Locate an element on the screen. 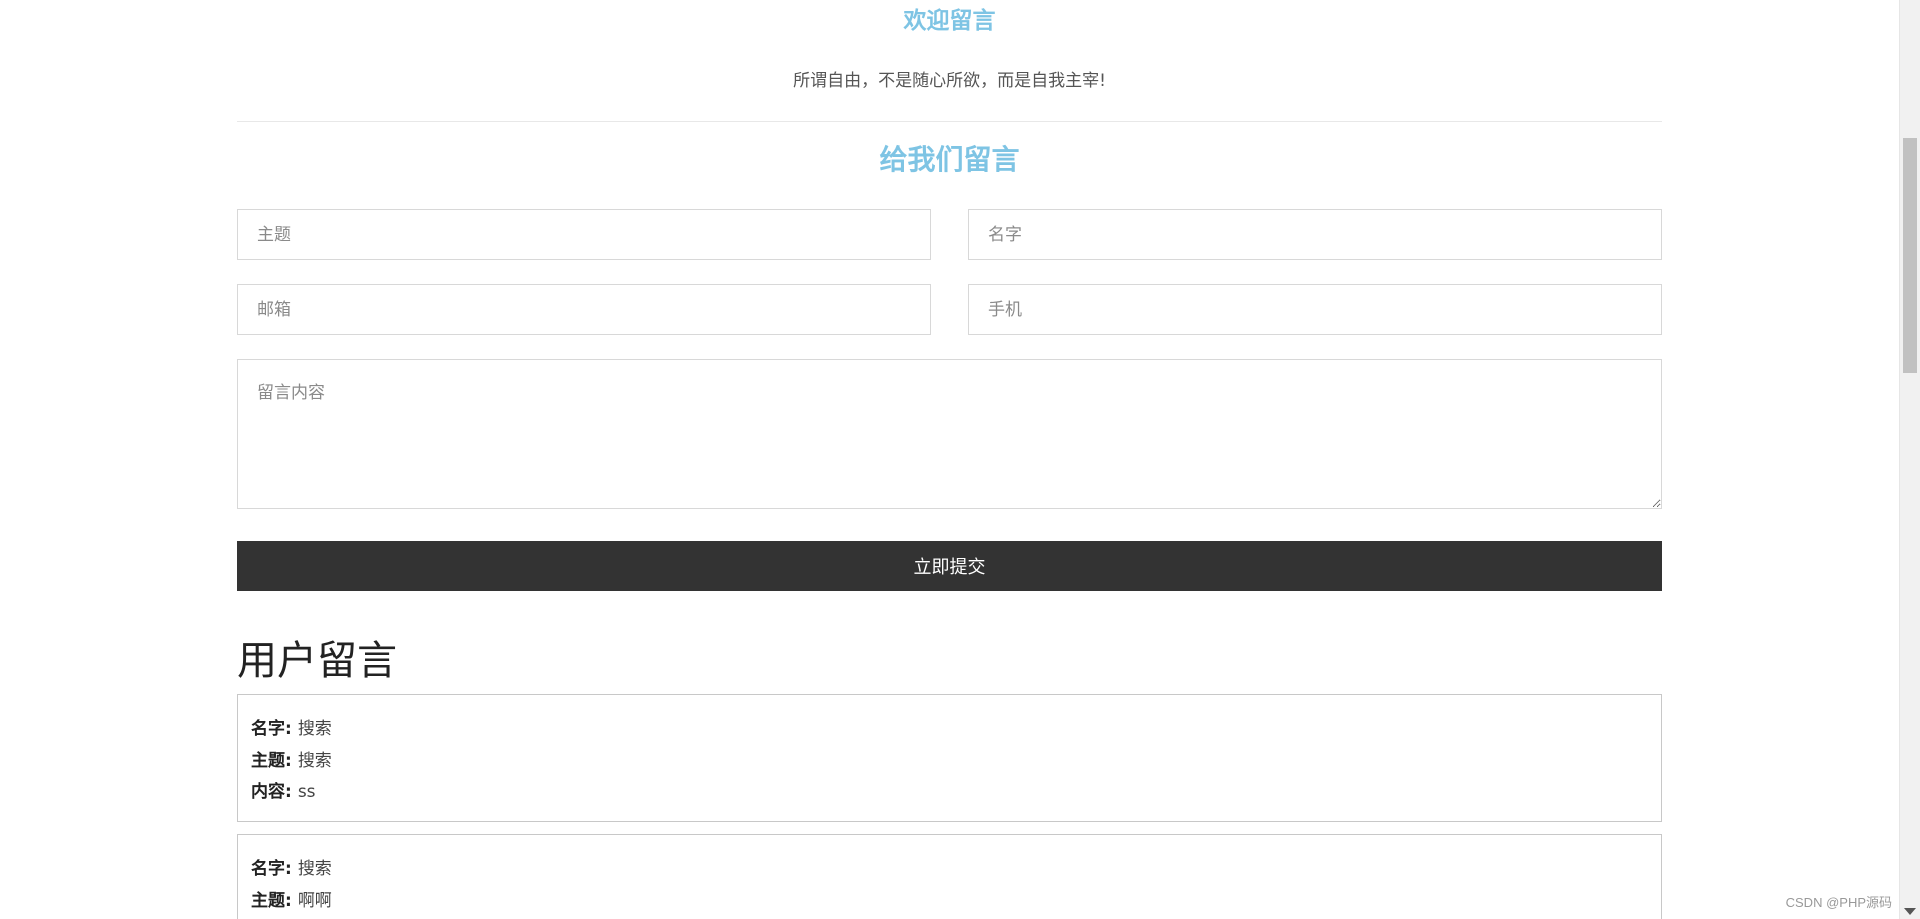 This screenshot has height=919, width=1920. welcome-subtitle: 所谓自由，不是随心所欲，而是自我主宰! is located at coordinates (949, 81).